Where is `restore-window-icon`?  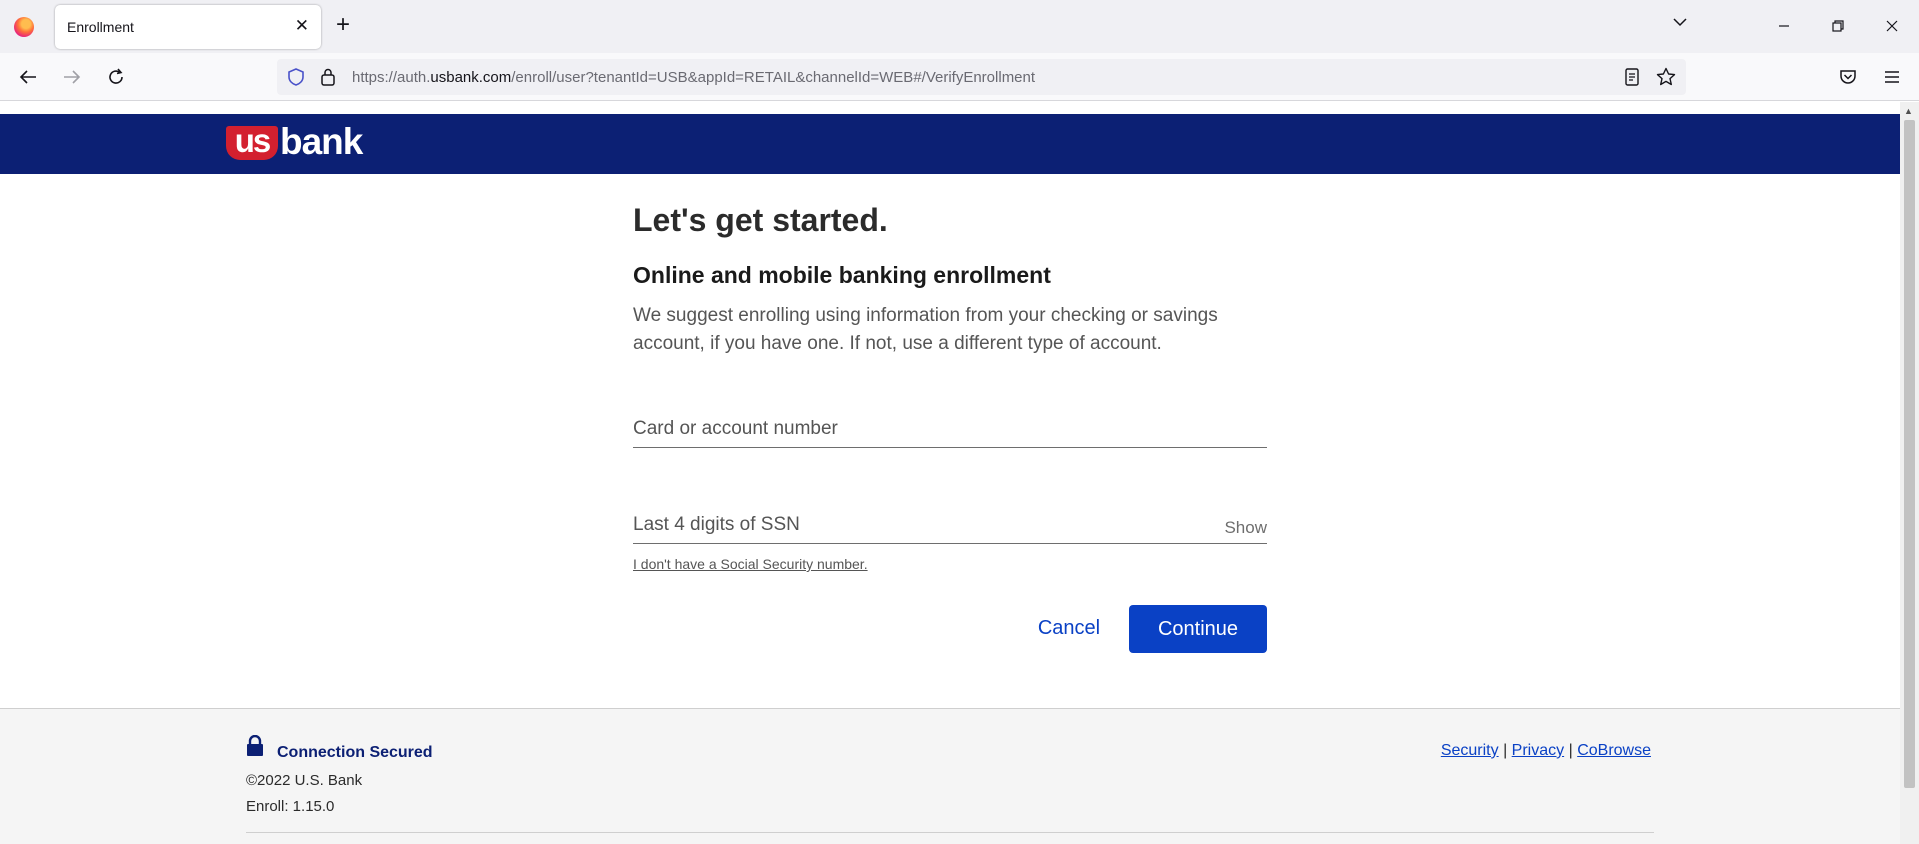
restore-window-icon is located at coordinates (1838, 26).